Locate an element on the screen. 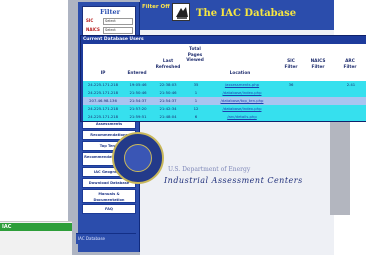 The width and height of the screenshot is (366, 255). column-header-sic-filter: SIC Filter is located at coordinates (291, 64).